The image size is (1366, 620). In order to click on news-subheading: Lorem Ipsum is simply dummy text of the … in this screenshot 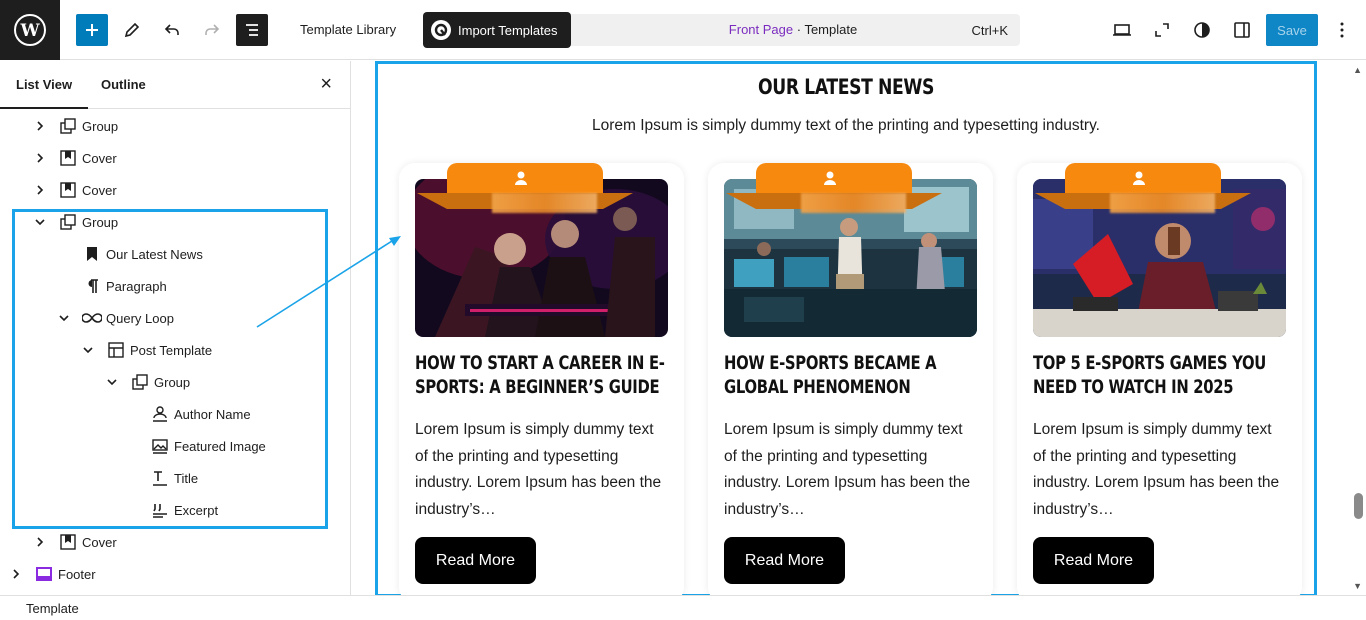, I will do `click(846, 126)`.